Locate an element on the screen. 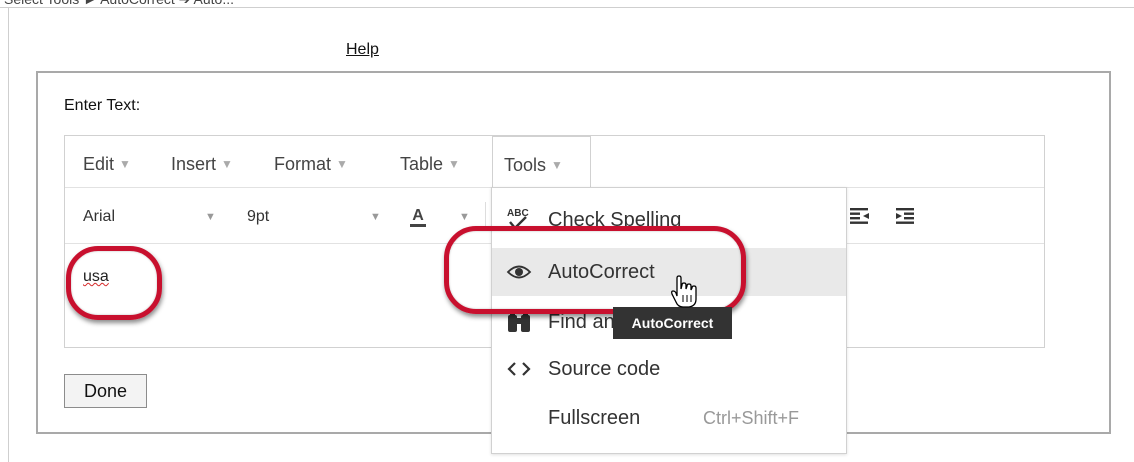  font-color-button: A is located at coordinates (418, 217).